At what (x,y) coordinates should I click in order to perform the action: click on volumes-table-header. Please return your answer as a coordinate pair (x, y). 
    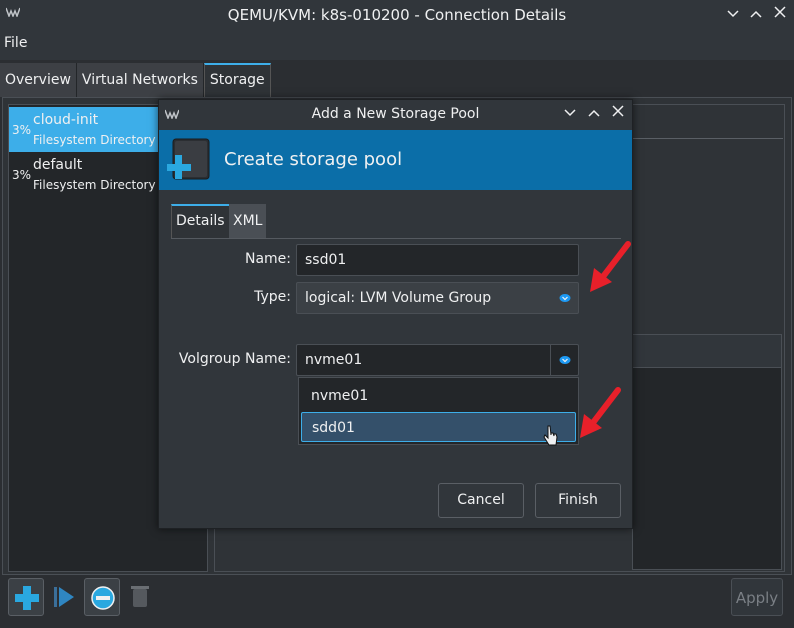
    Looking at the image, I should click on (707, 351).